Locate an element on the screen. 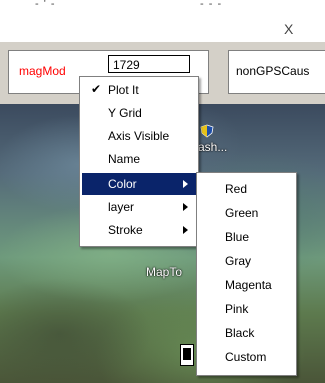 This screenshot has width=325, height=383. mag-value-input: 1729 is located at coordinates (149, 64).